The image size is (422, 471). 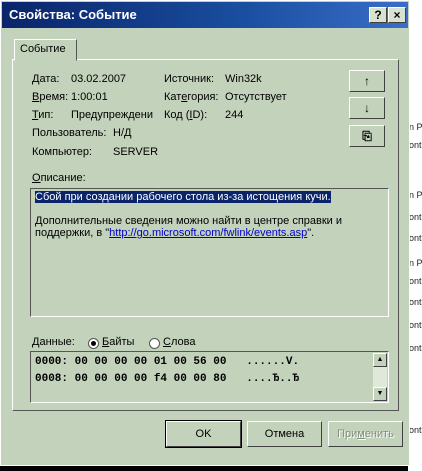 What do you see at coordinates (191, 97) in the screenshot?
I see `category-label: Категория:` at bounding box center [191, 97].